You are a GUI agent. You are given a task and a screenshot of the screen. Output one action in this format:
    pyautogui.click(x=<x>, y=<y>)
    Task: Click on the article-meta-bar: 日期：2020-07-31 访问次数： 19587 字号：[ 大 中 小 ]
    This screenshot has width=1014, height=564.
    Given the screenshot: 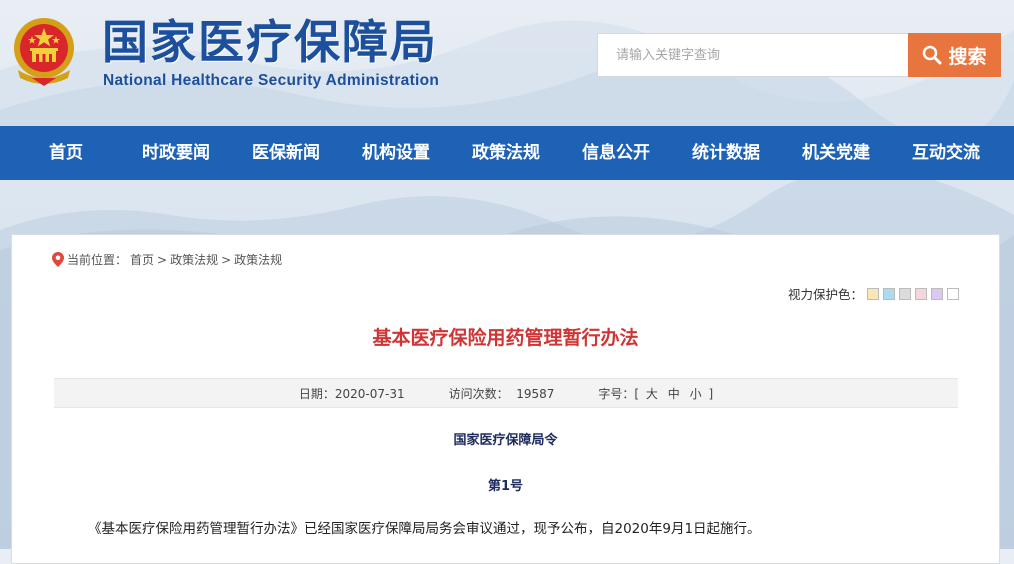 What is the action you would take?
    pyautogui.click(x=506, y=393)
    